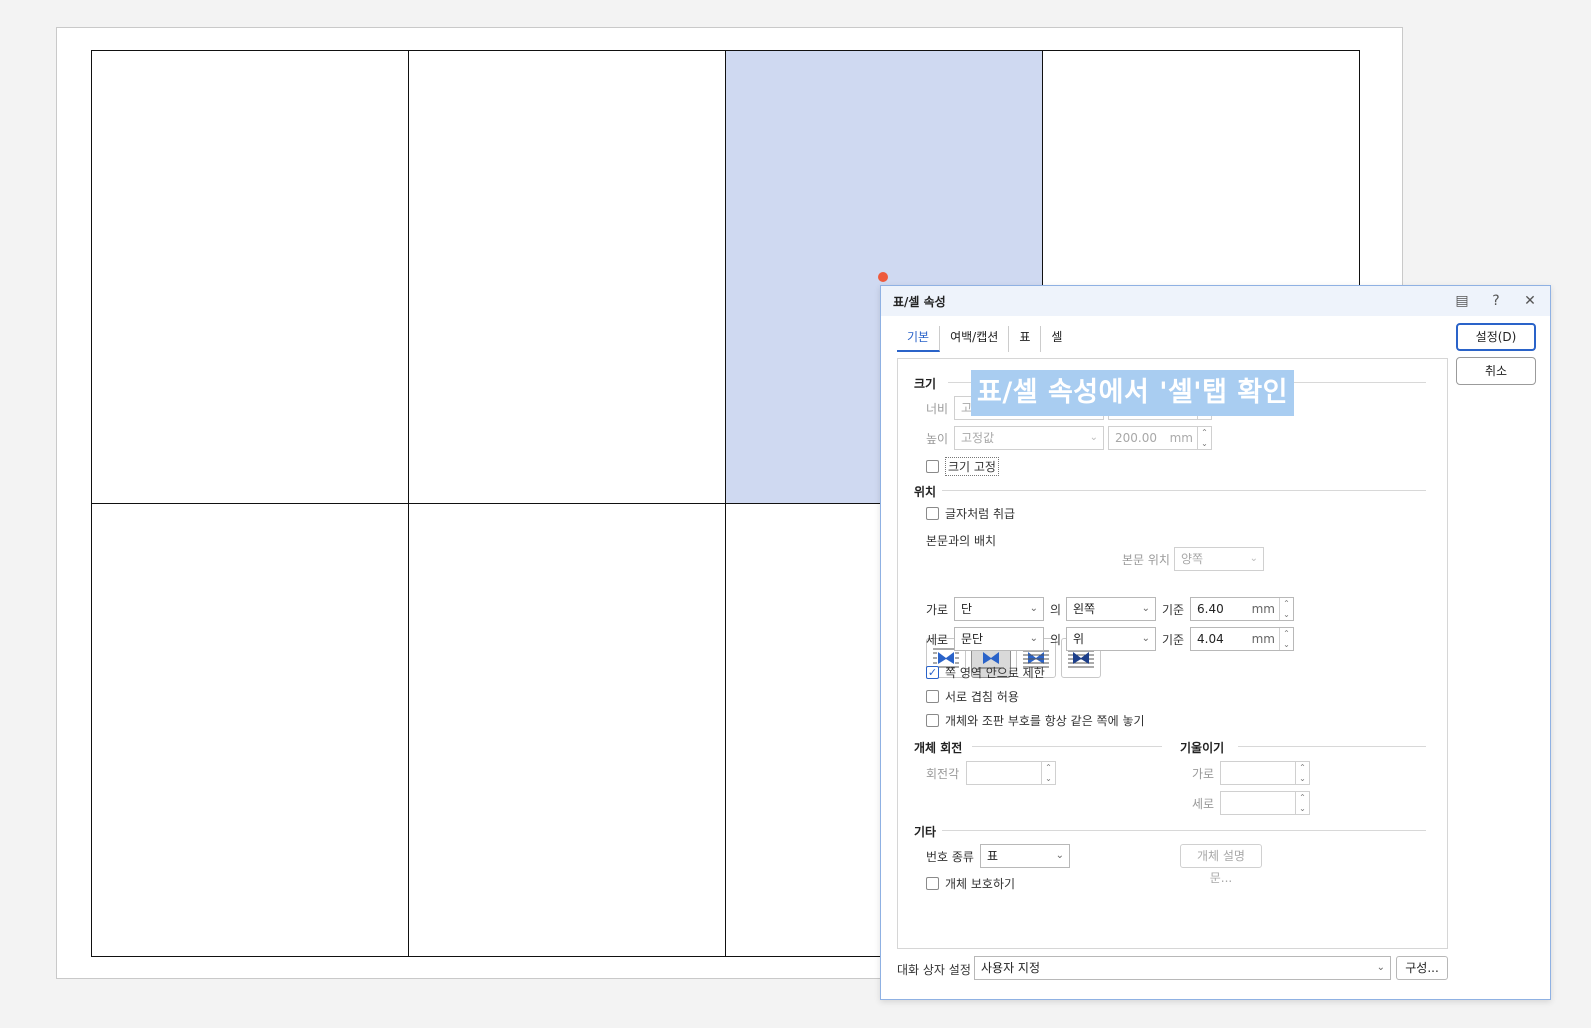  What do you see at coordinates (1462, 301) in the screenshot?
I see `comment-icon: ▤` at bounding box center [1462, 301].